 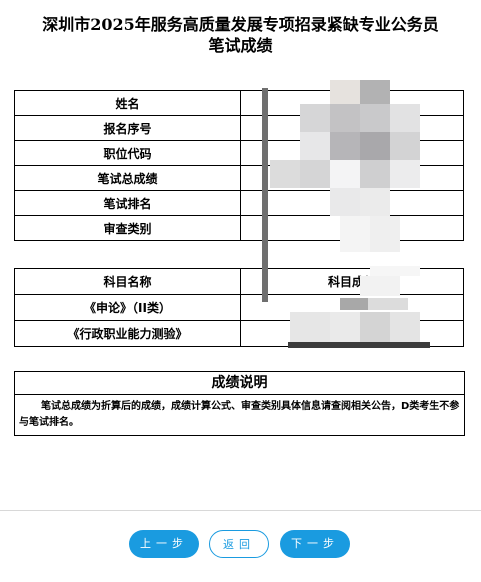 I want to click on table-row: 报名序号, so click(x=239, y=128).